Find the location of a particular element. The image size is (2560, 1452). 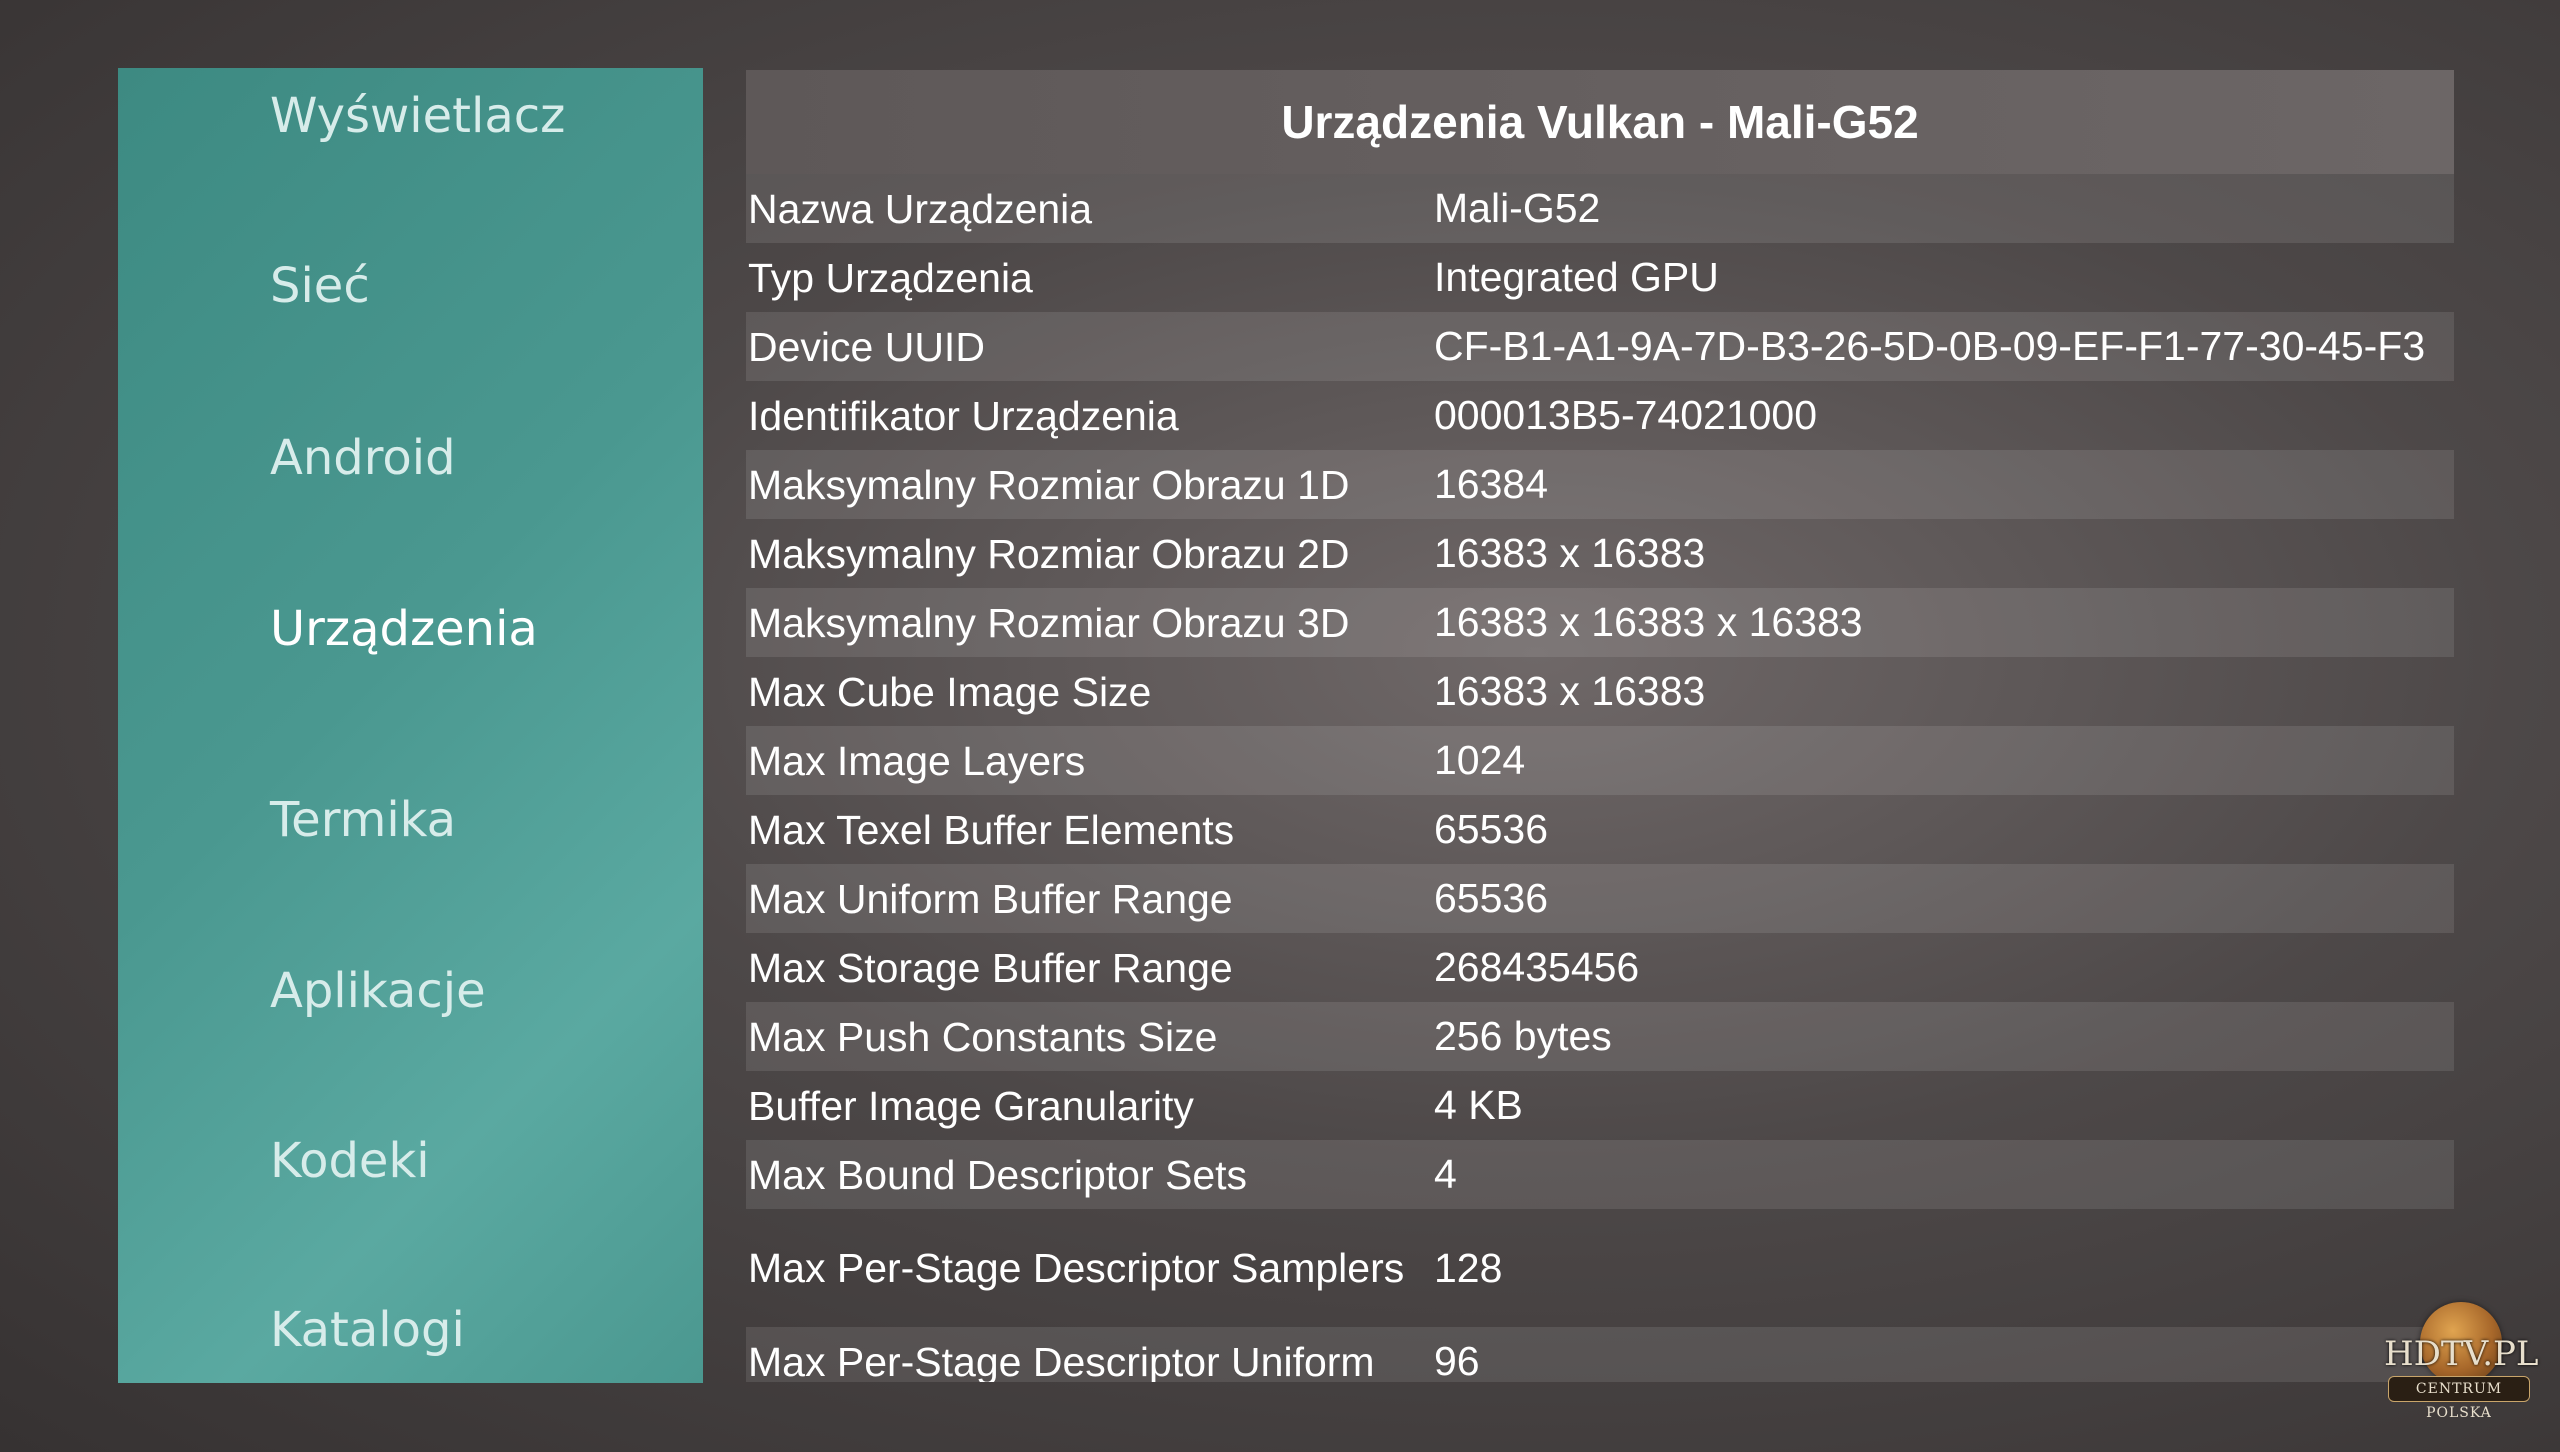

table-row: Buffer Image Granularity 4 KB is located at coordinates (1600, 1105).